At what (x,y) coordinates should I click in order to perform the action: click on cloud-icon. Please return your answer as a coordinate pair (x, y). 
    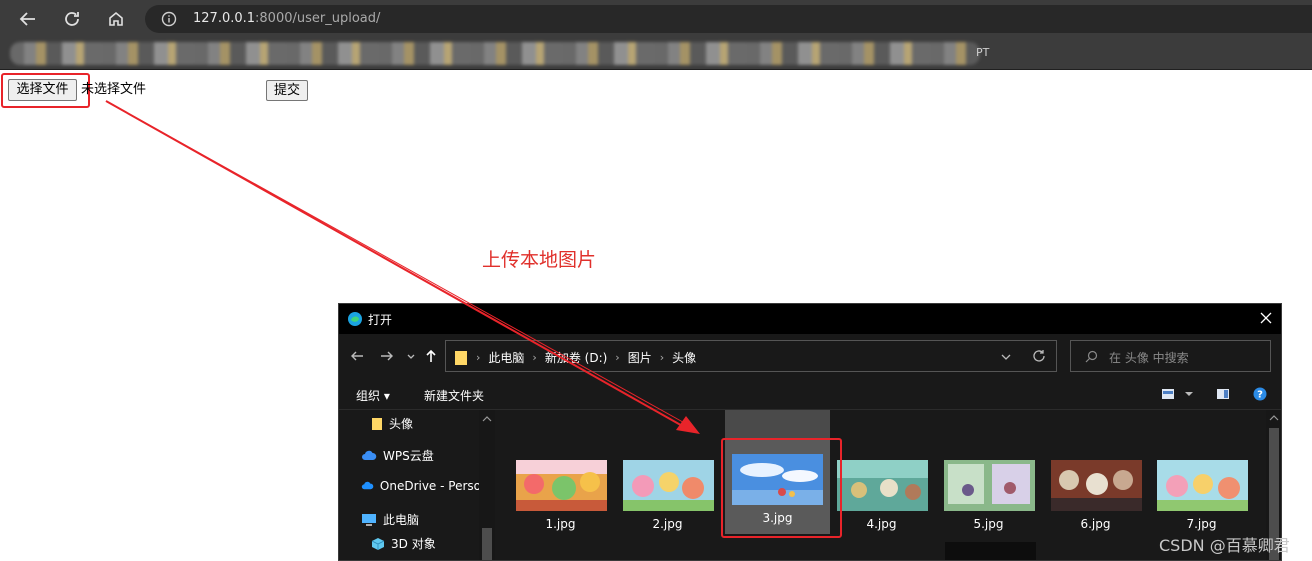
    Looking at the image, I should click on (369, 455).